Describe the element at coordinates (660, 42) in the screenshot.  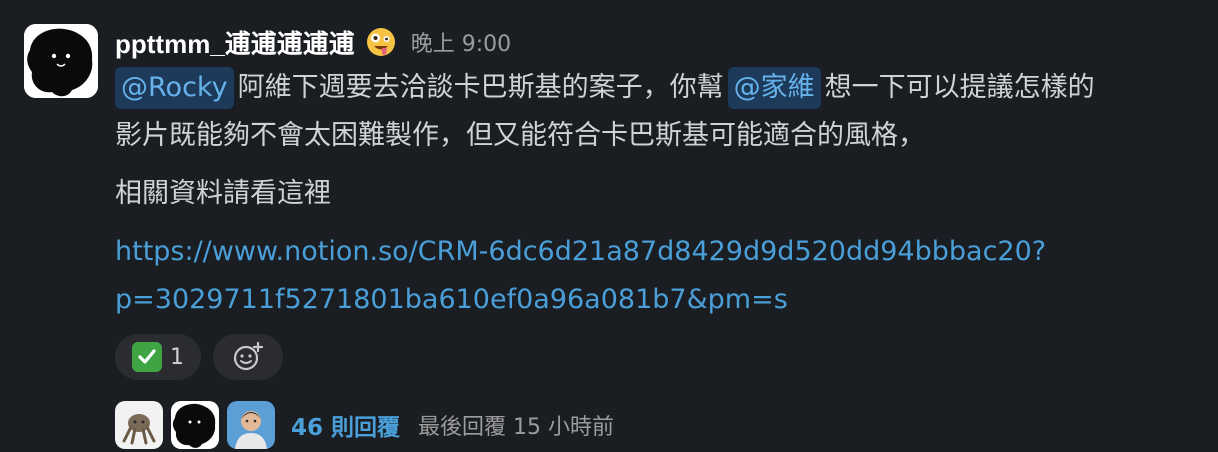
I see `message-header: ppttmm_逋逋逋逋逋 晚上 9:00` at that location.